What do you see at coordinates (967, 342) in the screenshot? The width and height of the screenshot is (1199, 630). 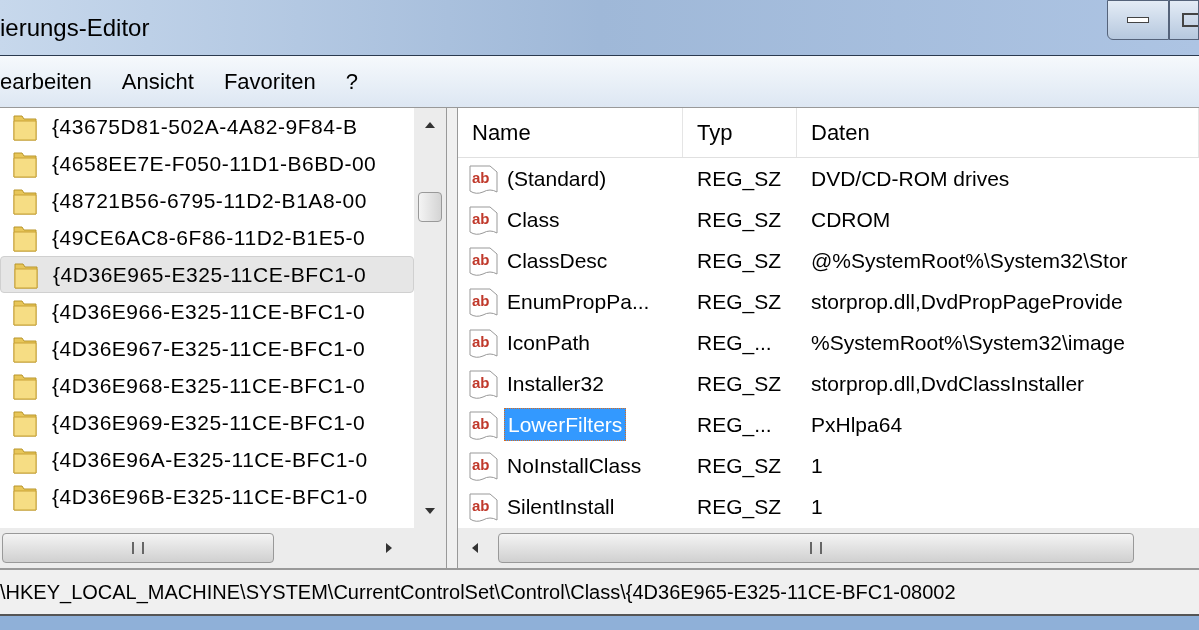 I see `value-data: %SystemRoot%\System32\image` at bounding box center [967, 342].